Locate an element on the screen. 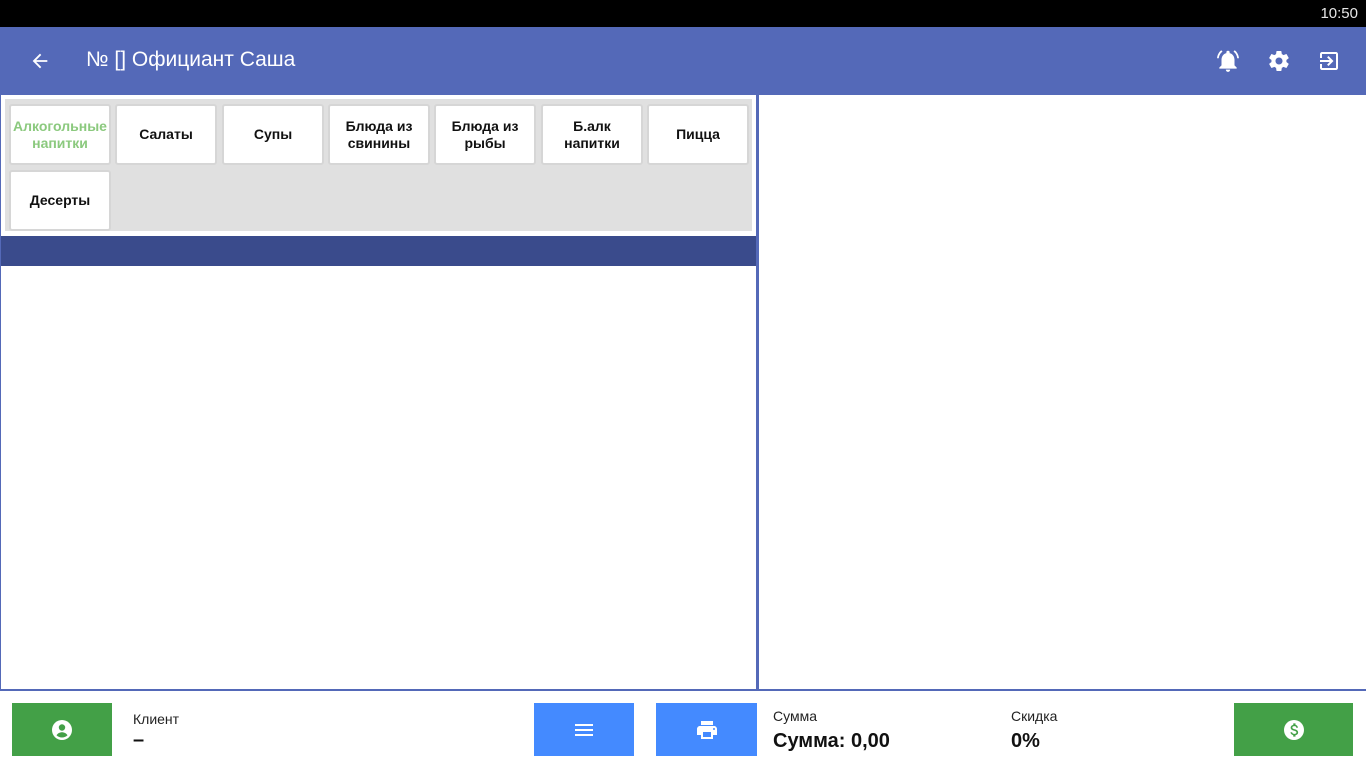 This screenshot has width=1366, height=768. category-soft-drinks: Б.алк напитки is located at coordinates (592, 134).